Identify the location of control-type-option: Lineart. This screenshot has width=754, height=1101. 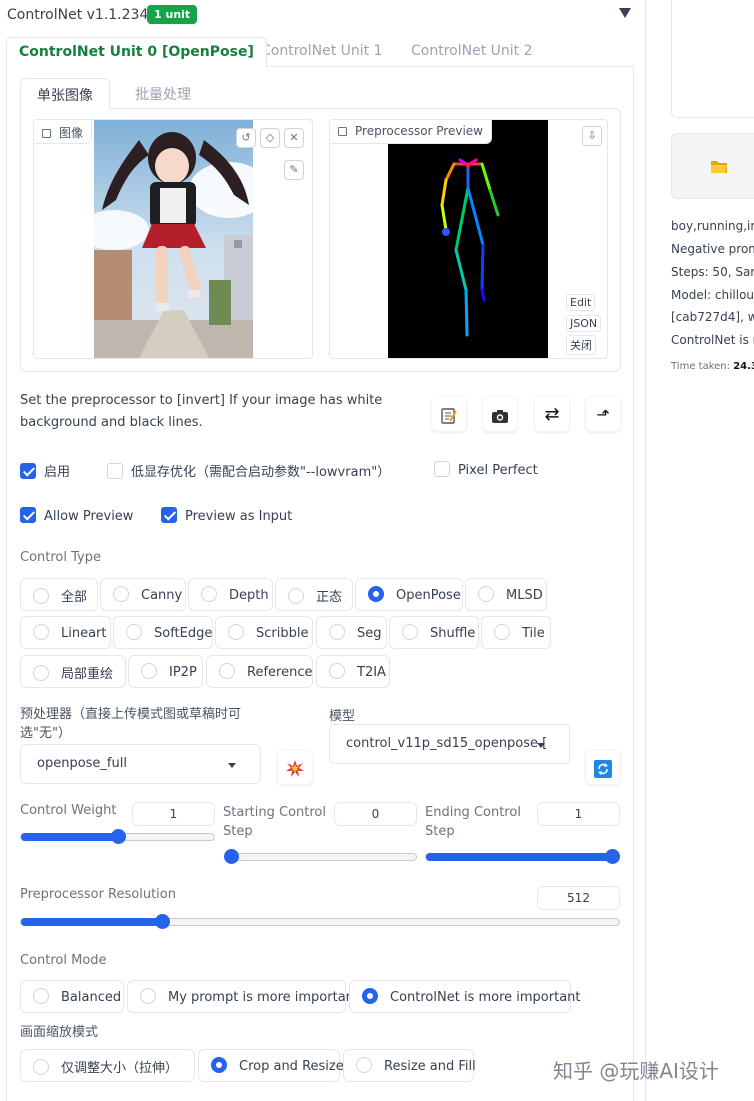
(65, 632).